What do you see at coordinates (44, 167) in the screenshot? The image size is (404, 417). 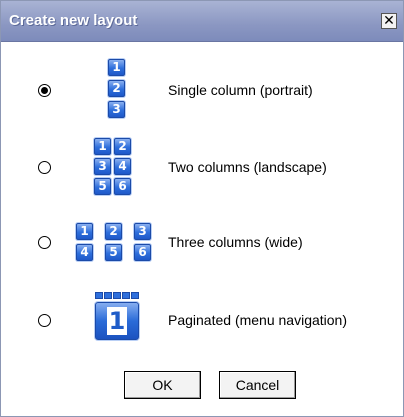 I see `radio-two-columns` at bounding box center [44, 167].